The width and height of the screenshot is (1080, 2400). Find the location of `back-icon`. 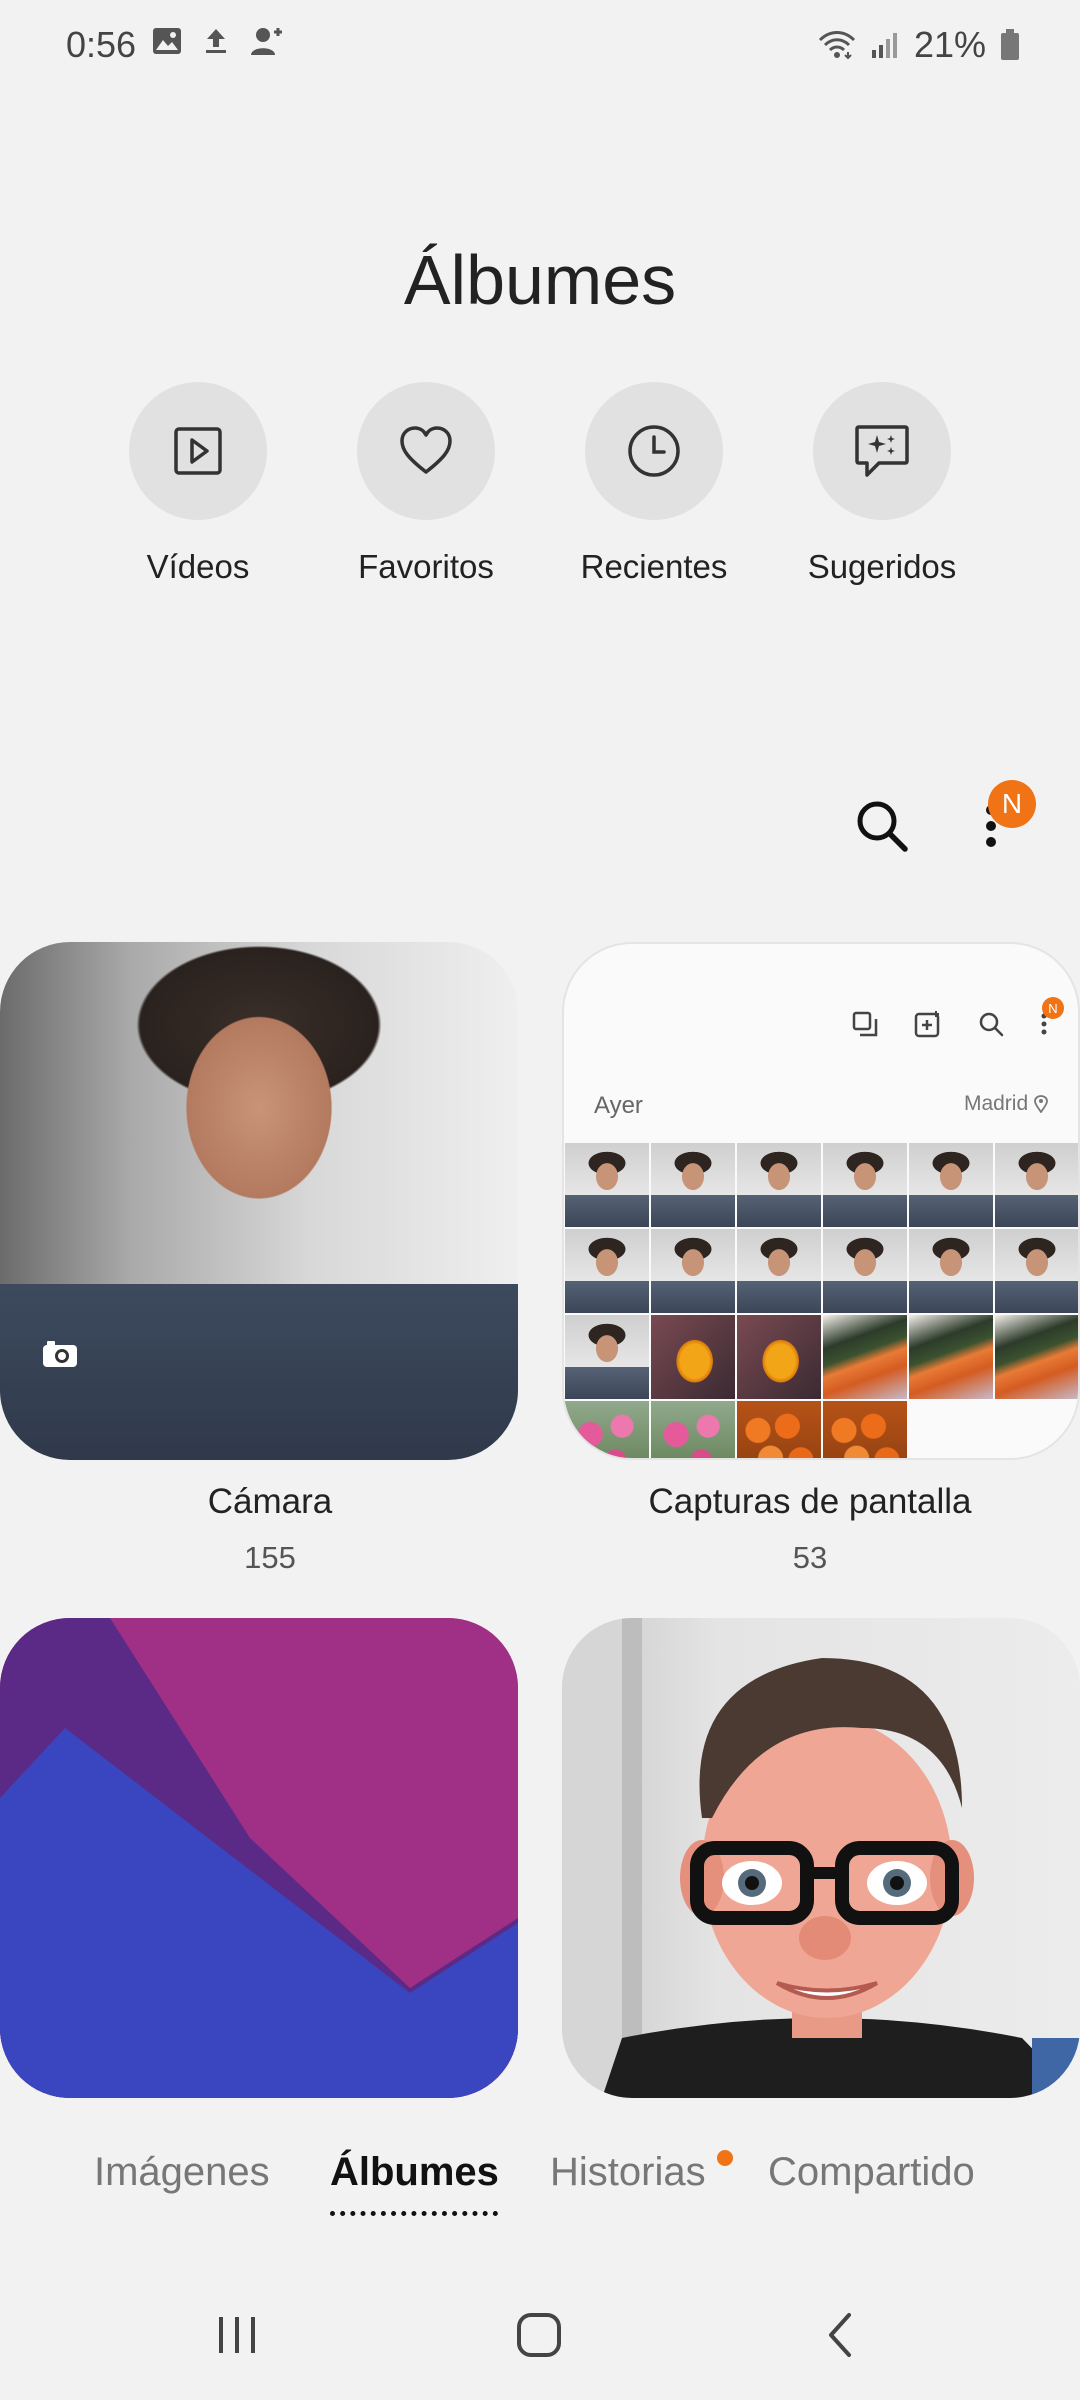

back-icon is located at coordinates (841, 2335).